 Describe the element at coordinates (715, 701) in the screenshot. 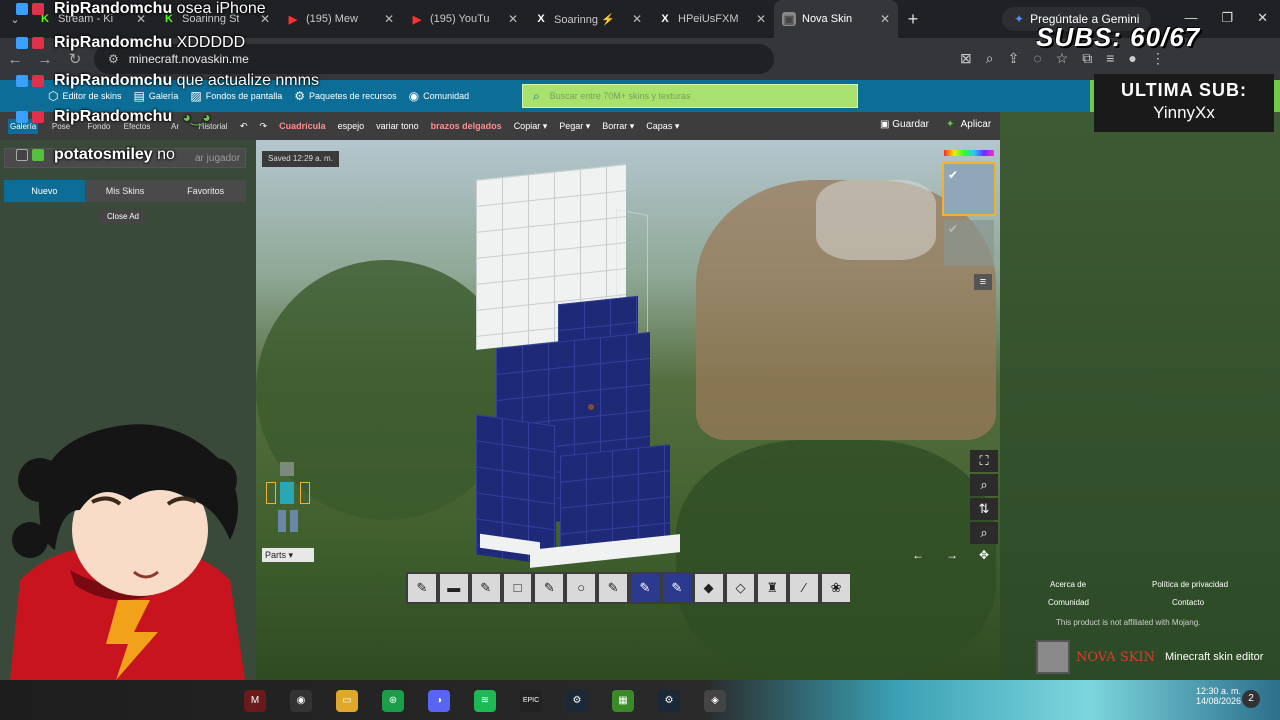

I see `app-icon: ◈` at that location.